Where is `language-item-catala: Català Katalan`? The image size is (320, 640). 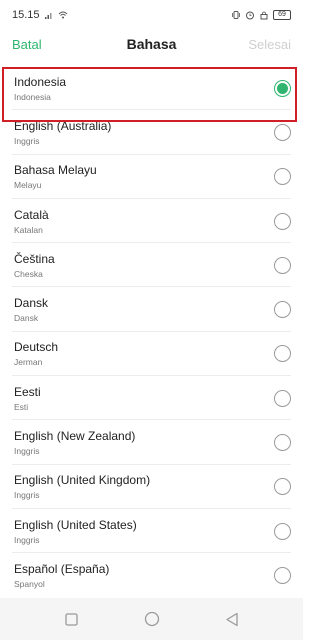 language-item-catala: Català Katalan is located at coordinates (151, 221).